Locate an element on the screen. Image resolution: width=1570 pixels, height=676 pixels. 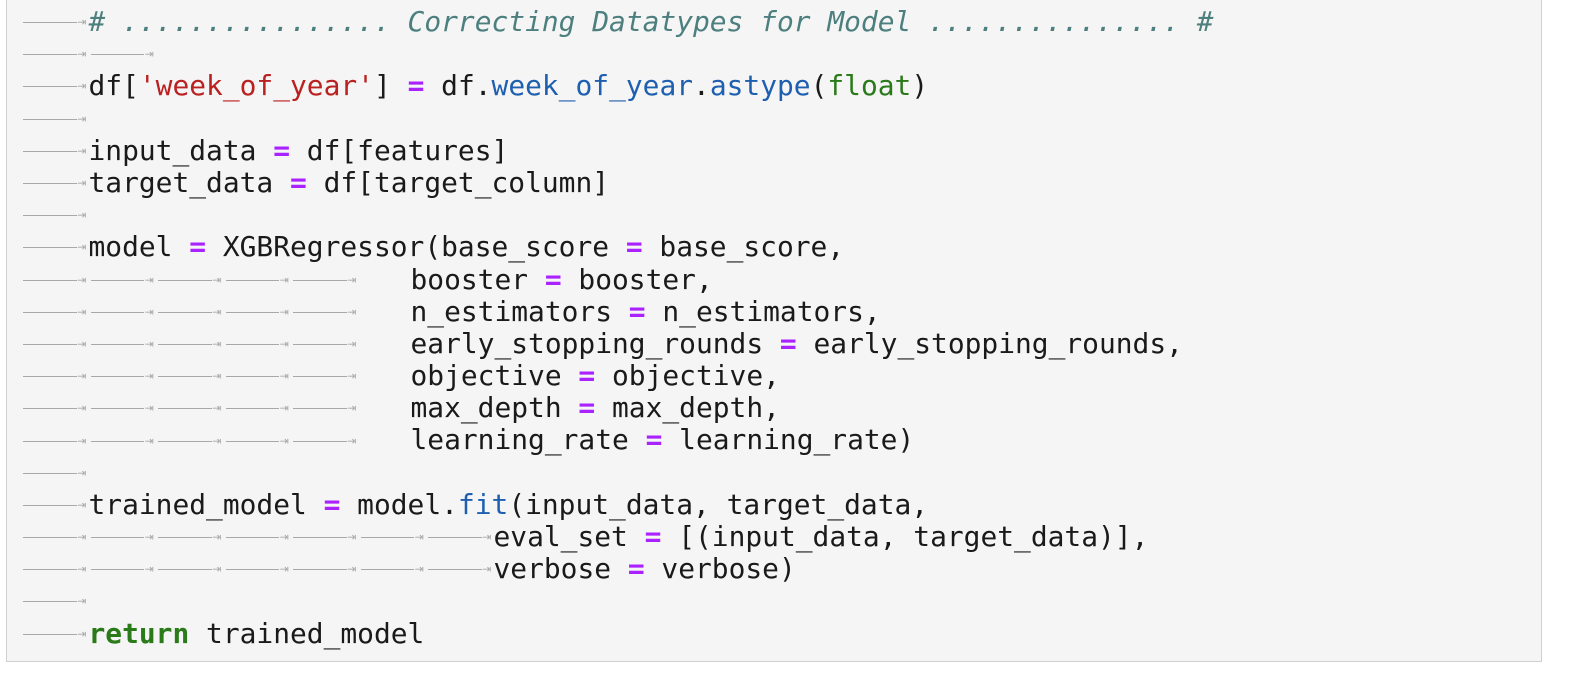
code-line: booster = booster, is located at coordinates (617, 279).